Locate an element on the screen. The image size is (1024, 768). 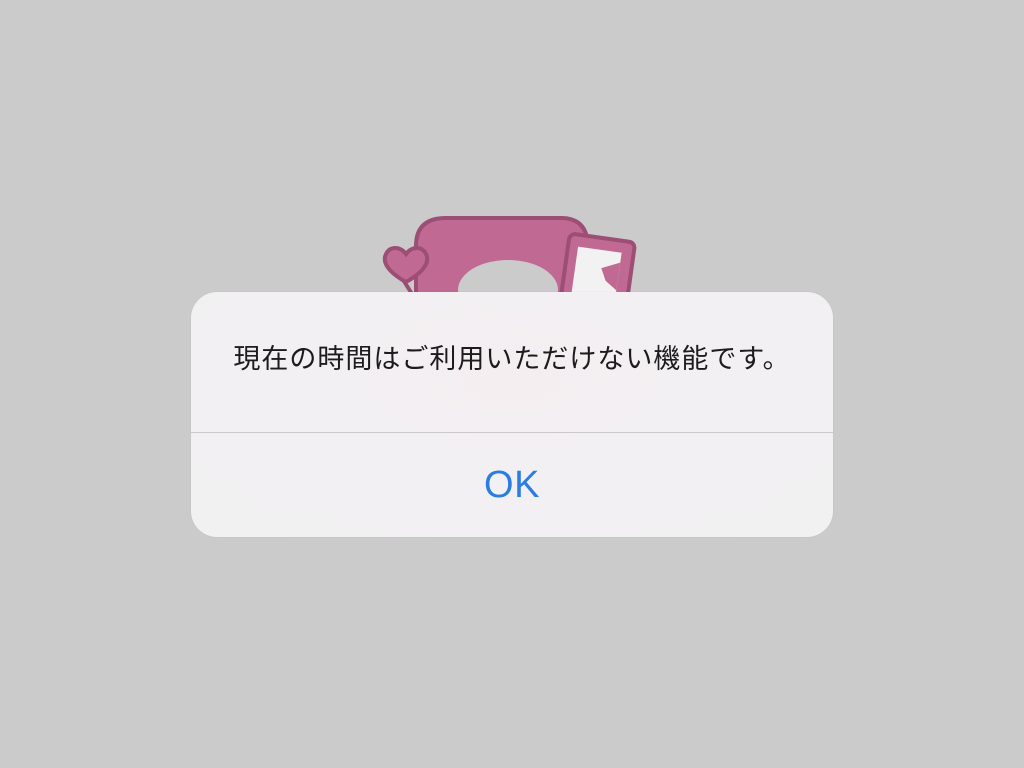
ok-button-label: OK is located at coordinates (512, 484).